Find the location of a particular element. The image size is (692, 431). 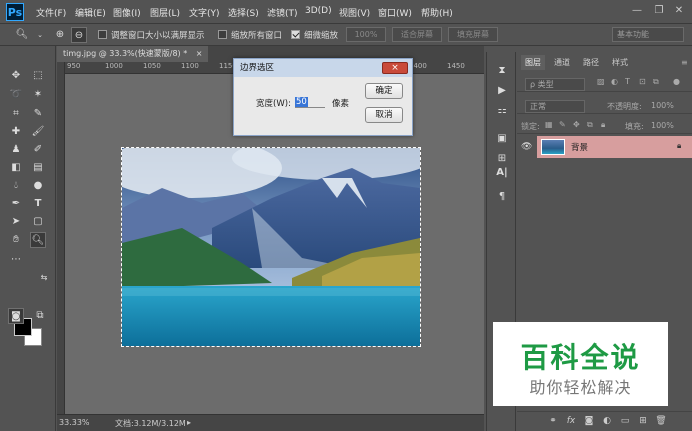

menu-window: 窗口(W) is located at coordinates (395, 12).